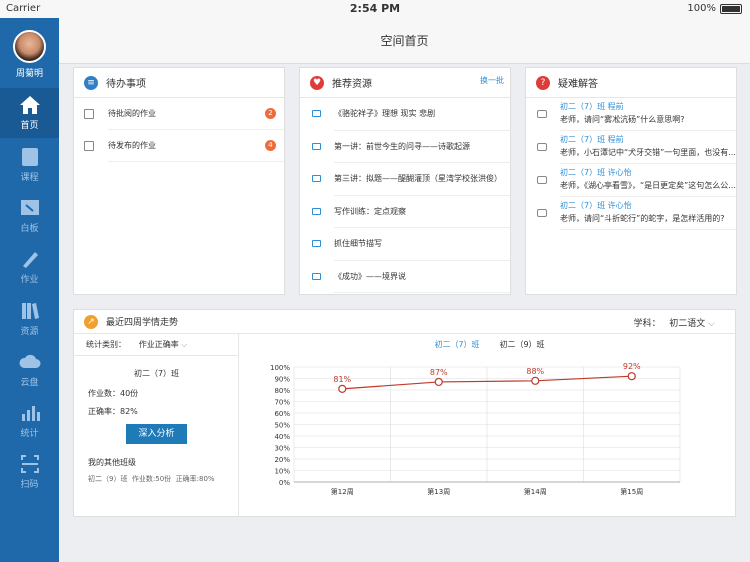  I want to click on clock: 2:54 PM, so click(375, 8).